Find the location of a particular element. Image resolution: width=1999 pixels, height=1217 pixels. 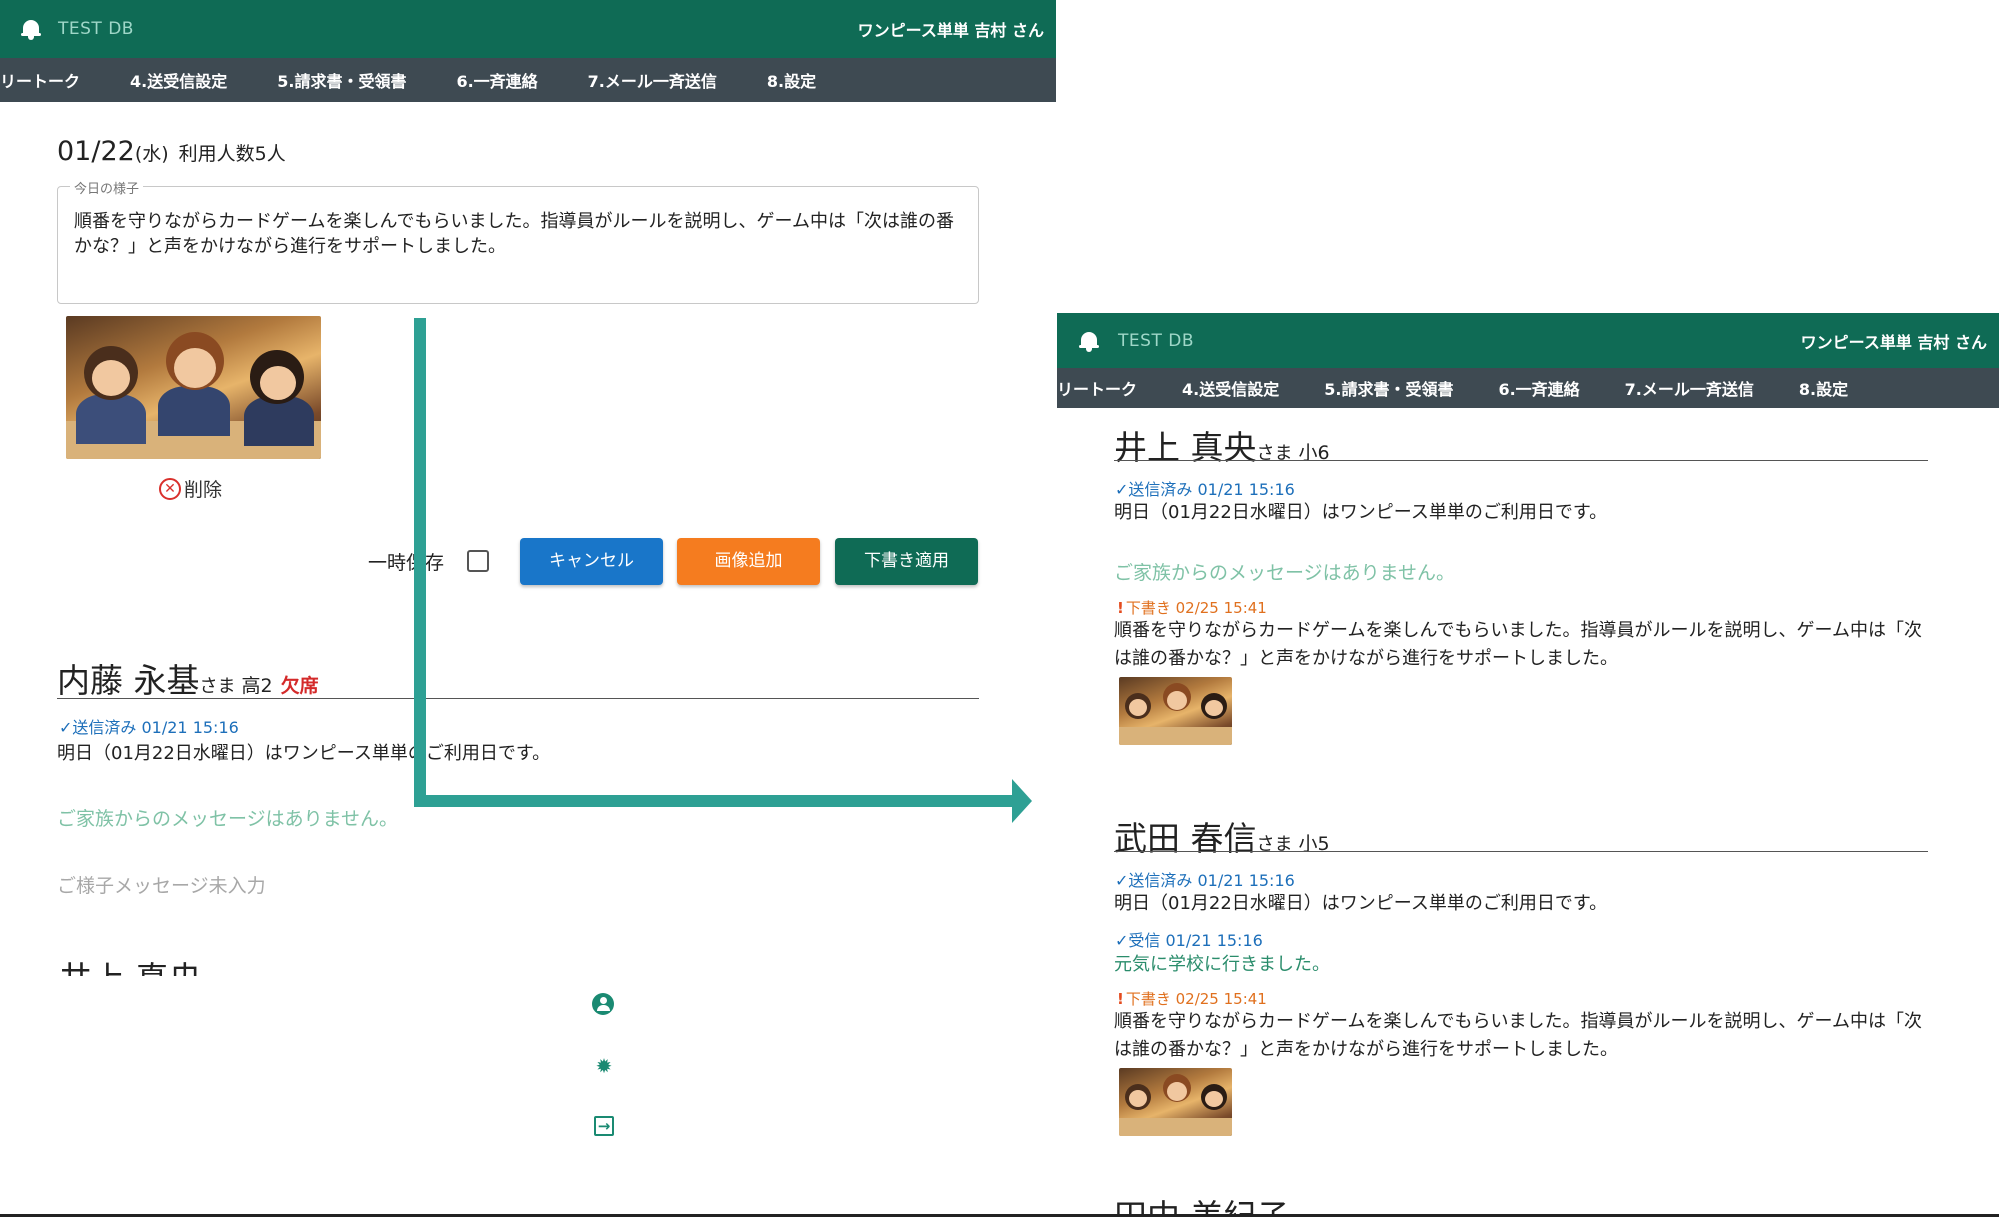

person-name: 武田 春信さま 小5 is located at coordinates (1222, 836).